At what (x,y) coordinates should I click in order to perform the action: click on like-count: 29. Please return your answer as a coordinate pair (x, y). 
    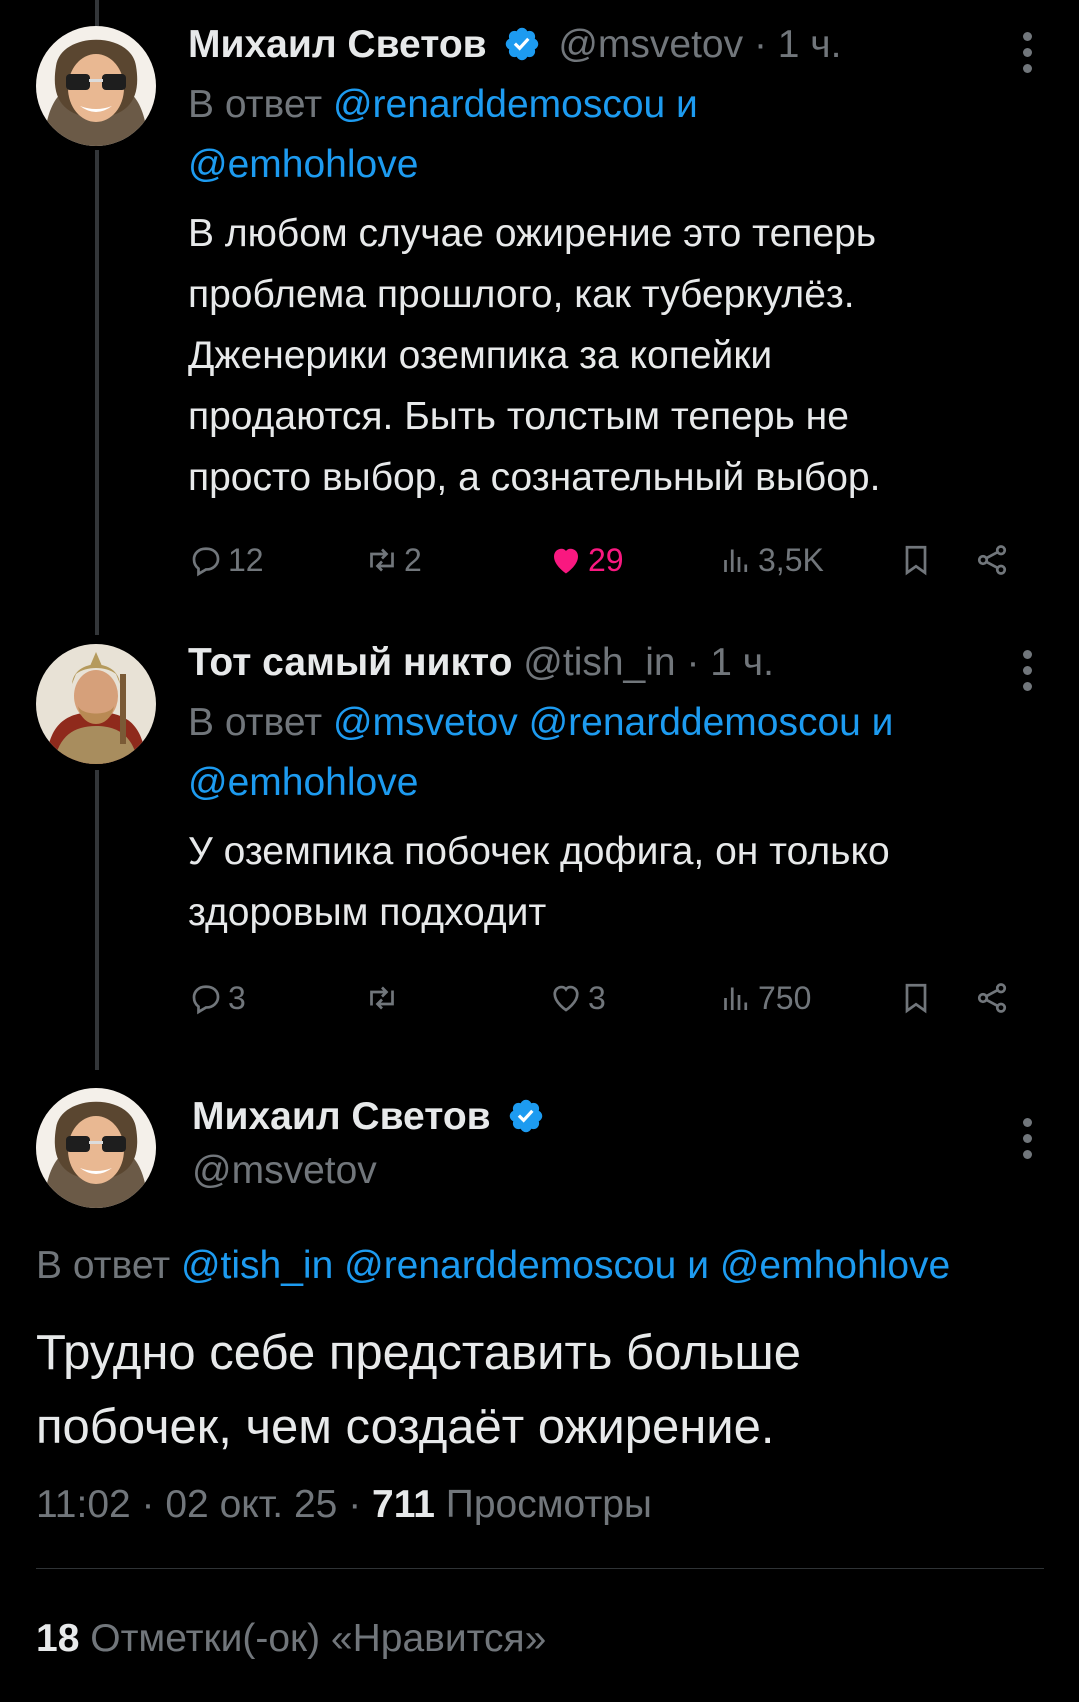
    Looking at the image, I should click on (606, 559).